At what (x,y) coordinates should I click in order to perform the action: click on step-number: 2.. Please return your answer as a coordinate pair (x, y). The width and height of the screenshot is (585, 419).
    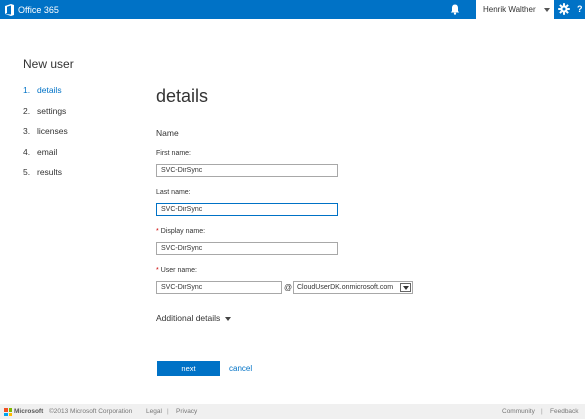
    Looking at the image, I should click on (27, 110).